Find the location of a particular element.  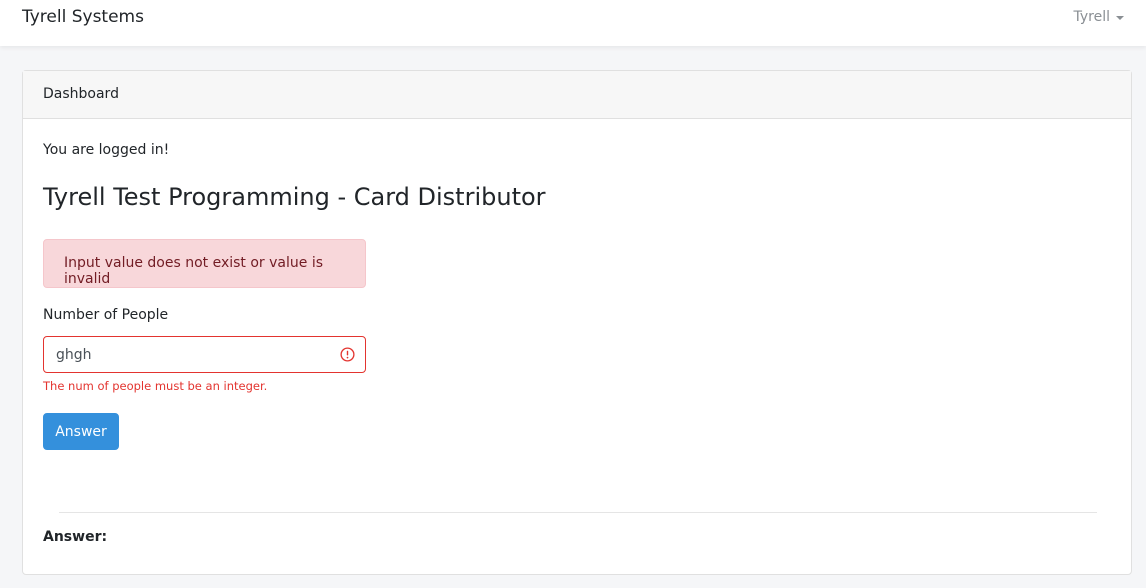

answer-label: Answer: is located at coordinates (75, 537).